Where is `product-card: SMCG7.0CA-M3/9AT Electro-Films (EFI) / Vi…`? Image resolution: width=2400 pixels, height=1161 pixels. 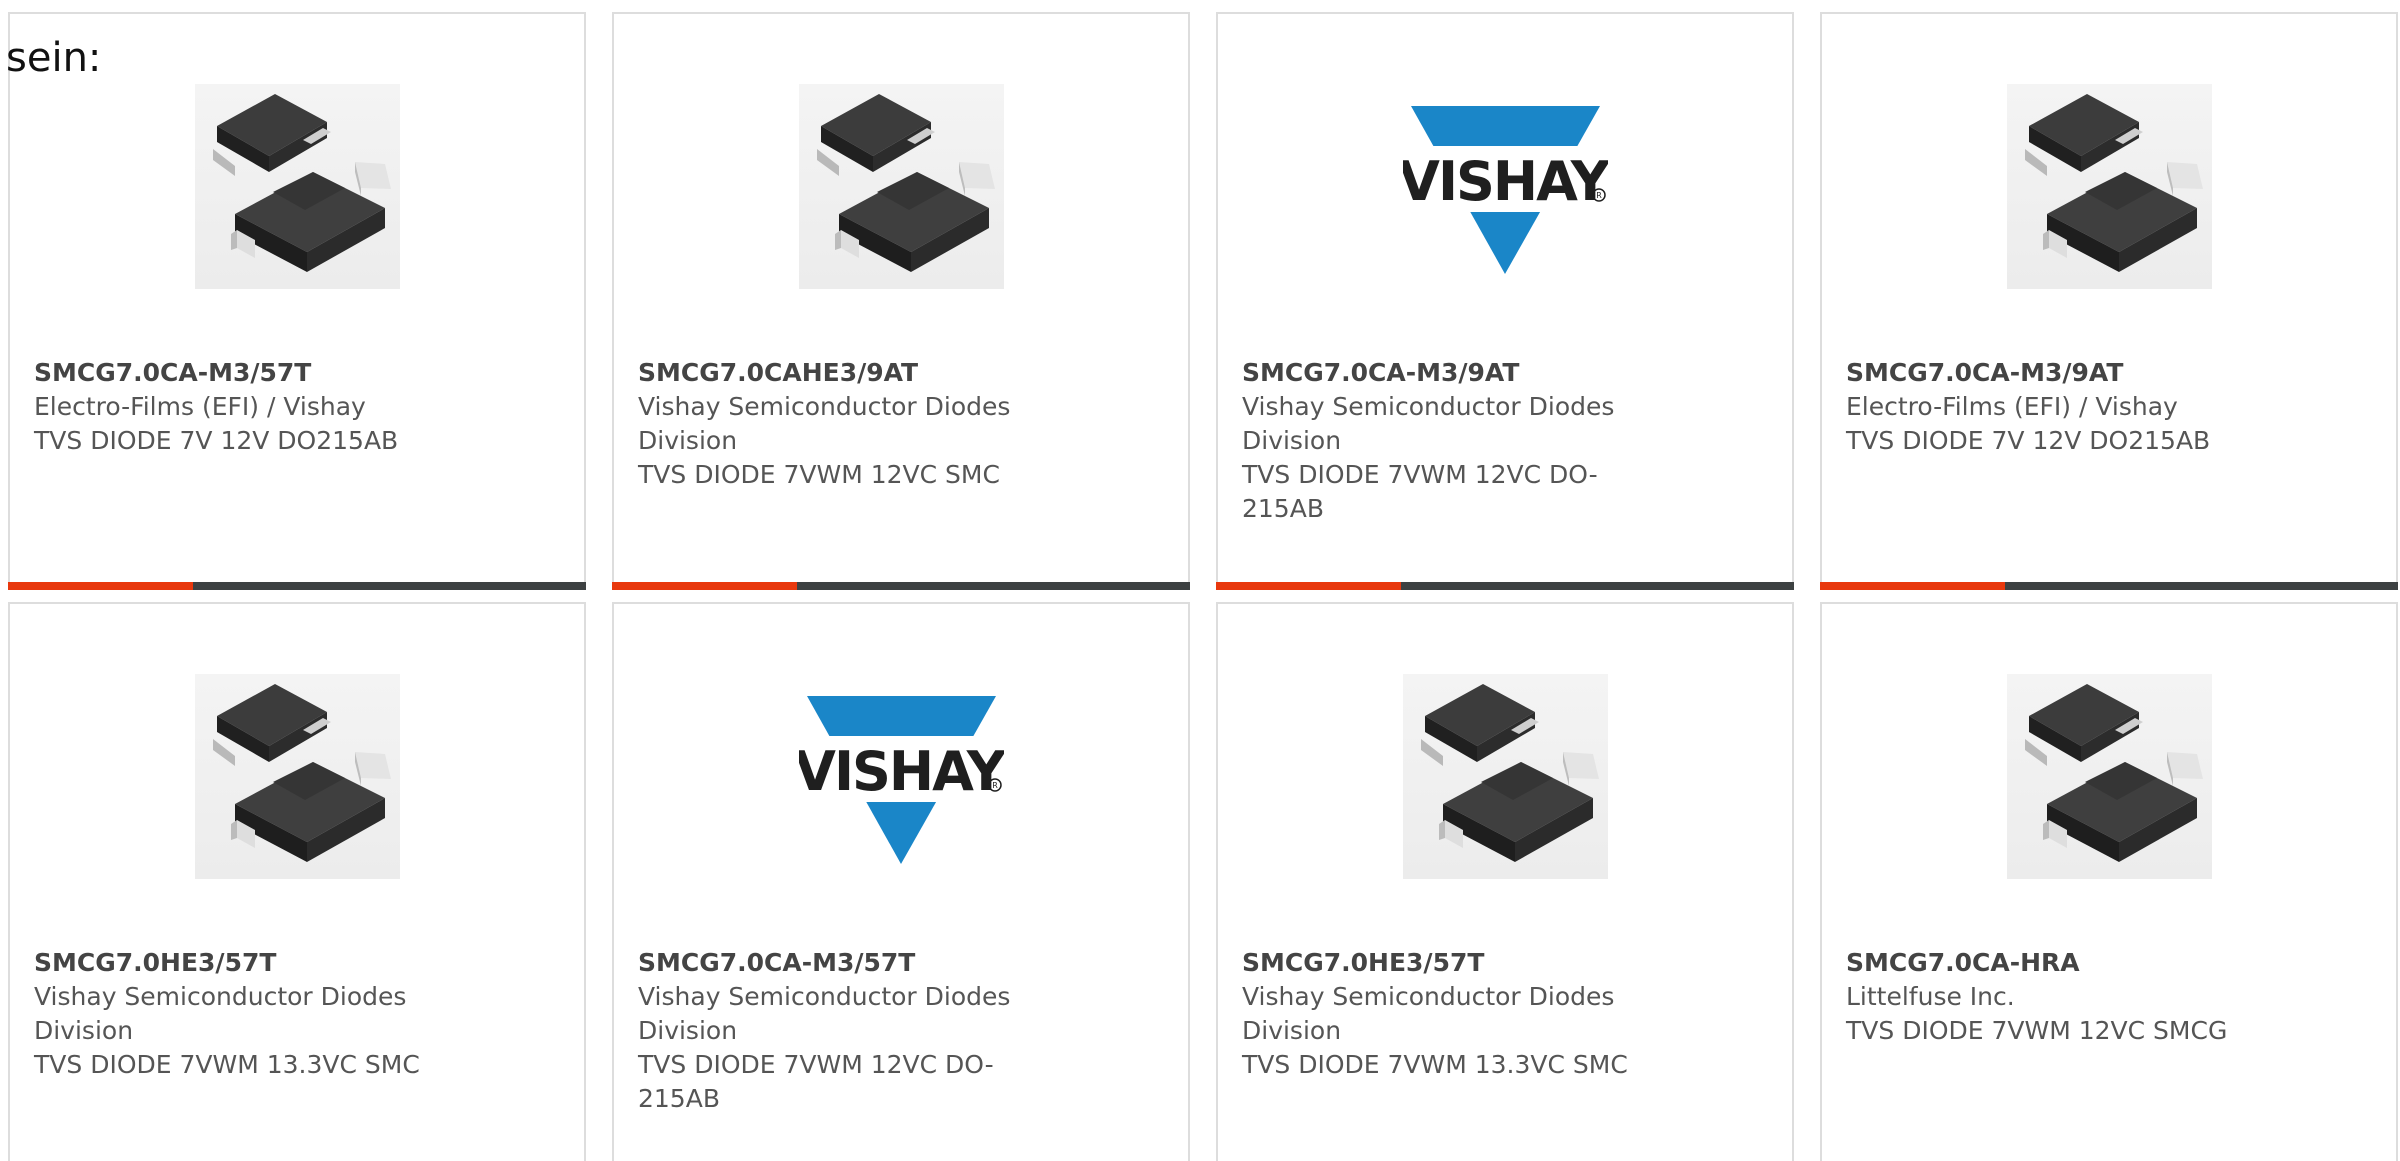 product-card: SMCG7.0CA-M3/9AT Electro-Films (EFI) / Vi… is located at coordinates (2109, 301).